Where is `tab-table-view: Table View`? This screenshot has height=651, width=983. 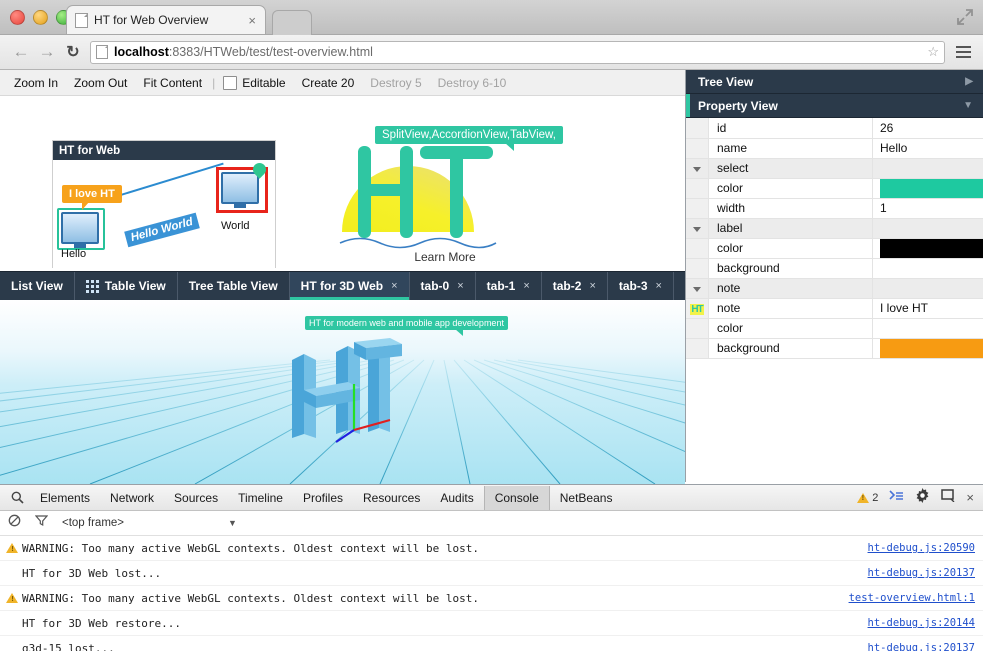
tab-table-view: Table View is located at coordinates (126, 286).